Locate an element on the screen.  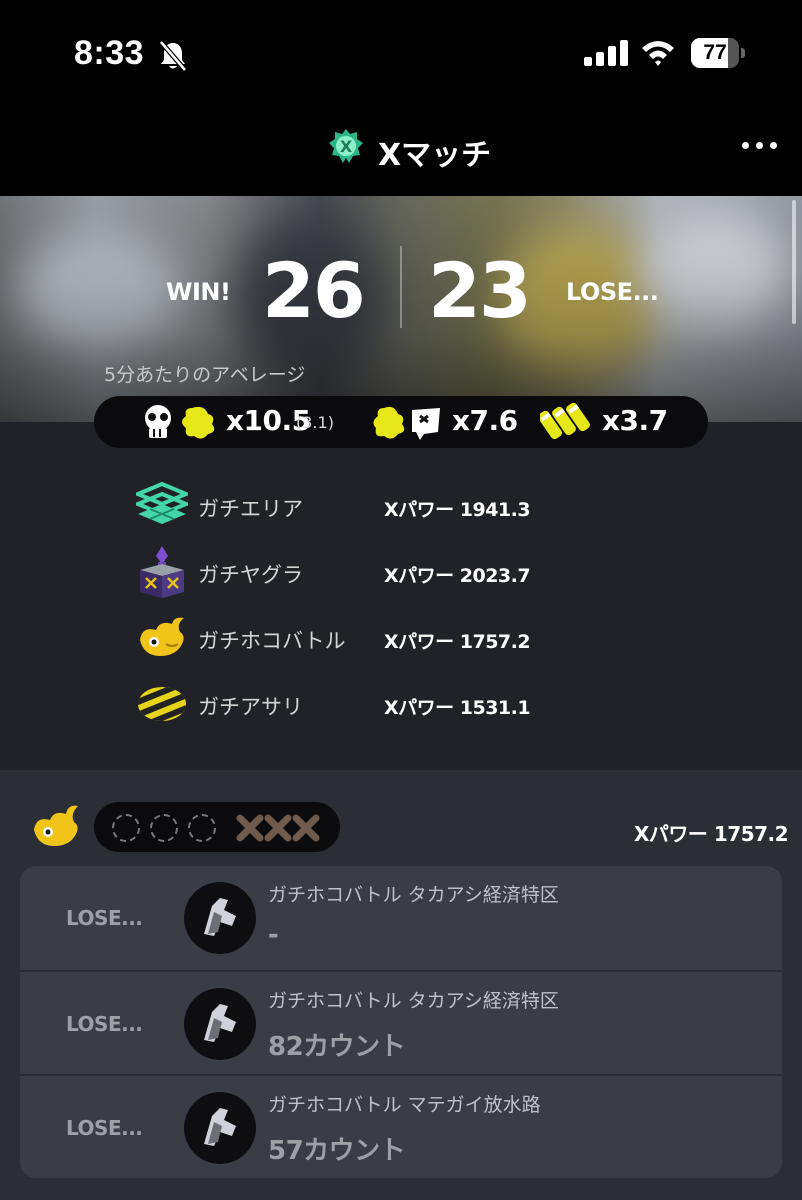
battery-percent: 77 is located at coordinates (715, 52).